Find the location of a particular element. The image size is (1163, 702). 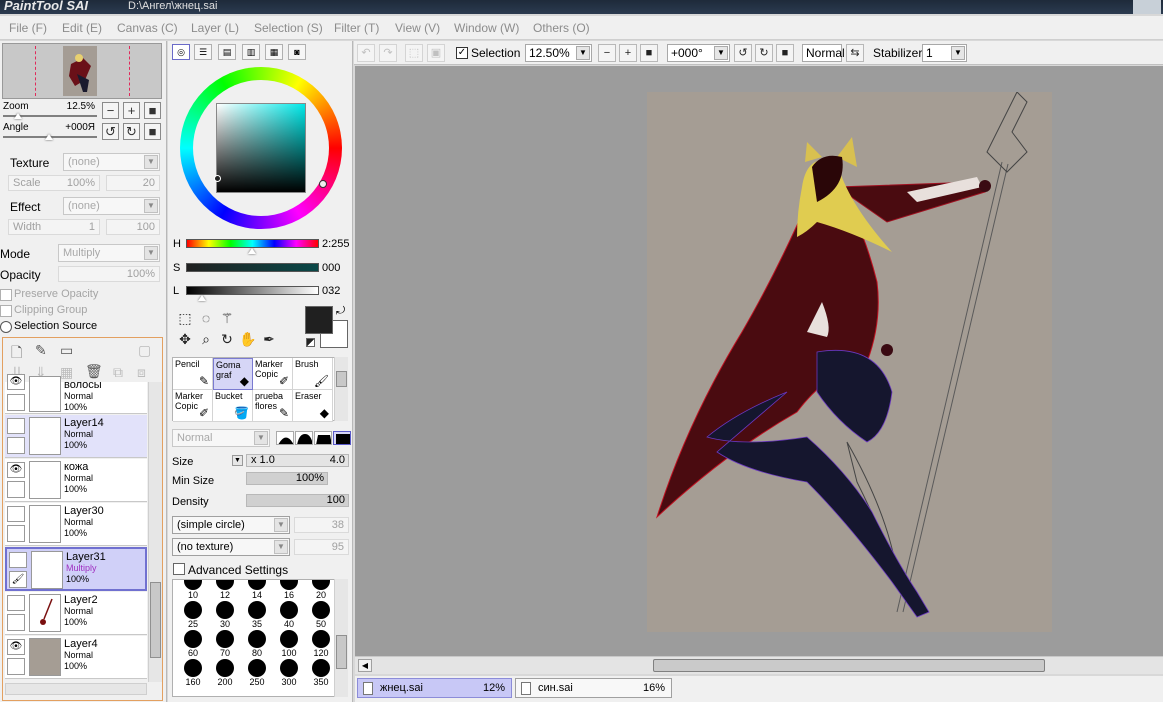

canvas-hscrollbar: ◀ is located at coordinates (759, 665).